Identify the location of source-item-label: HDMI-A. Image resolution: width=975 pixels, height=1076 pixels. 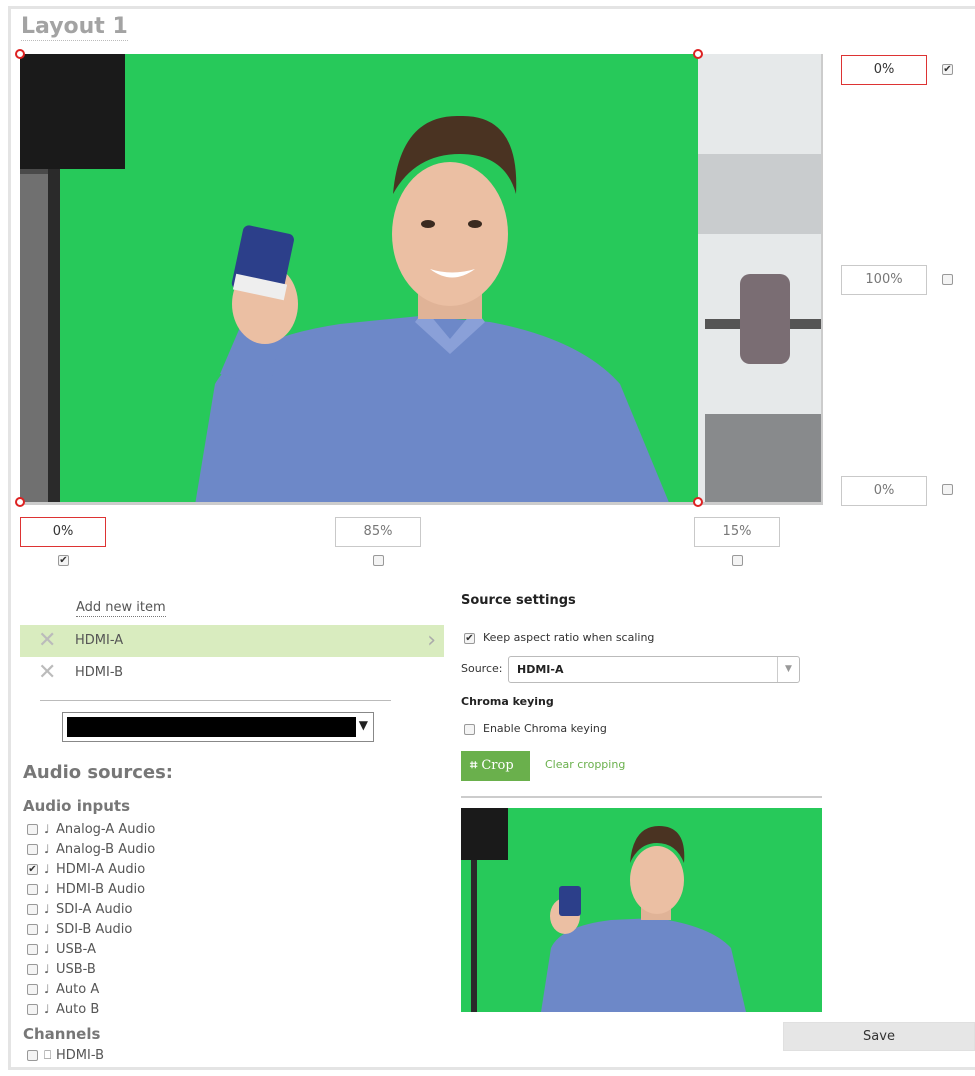
(99, 640).